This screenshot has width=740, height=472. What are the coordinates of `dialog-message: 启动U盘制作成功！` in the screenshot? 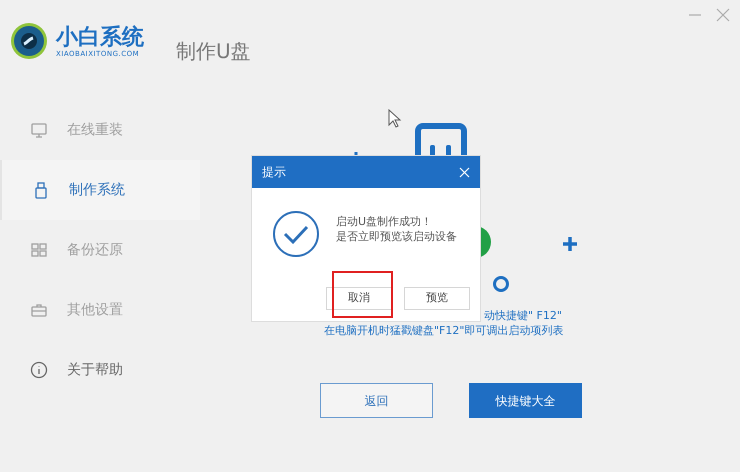 It's located at (385, 221).